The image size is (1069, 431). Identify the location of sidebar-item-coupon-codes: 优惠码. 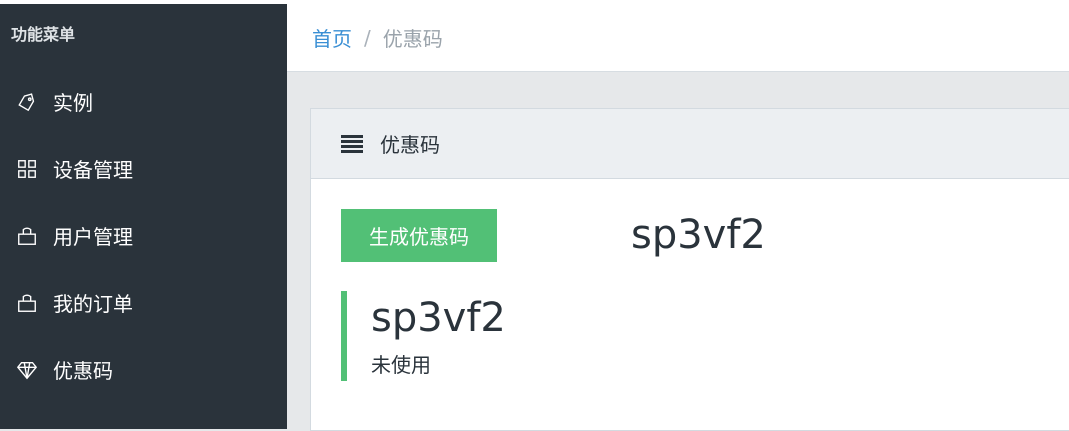
(143, 369).